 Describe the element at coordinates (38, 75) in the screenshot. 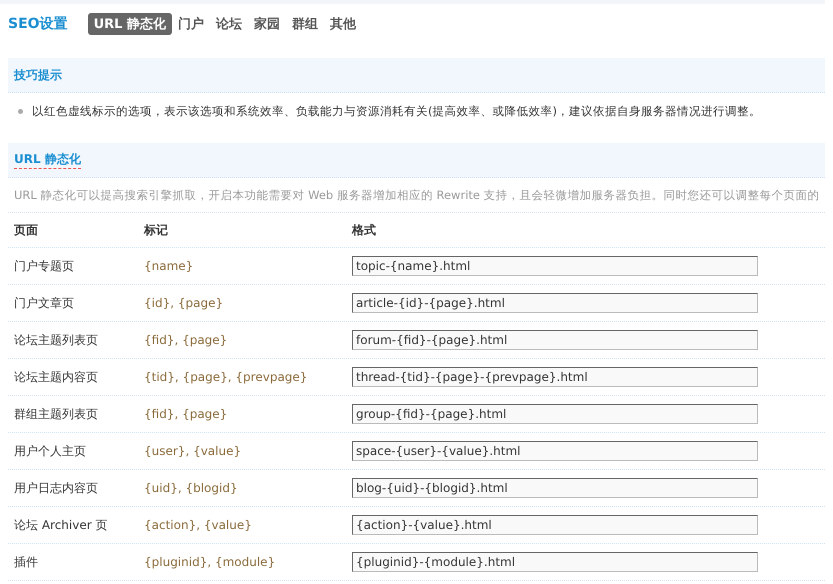

I see `section-title: 技巧提示` at that location.